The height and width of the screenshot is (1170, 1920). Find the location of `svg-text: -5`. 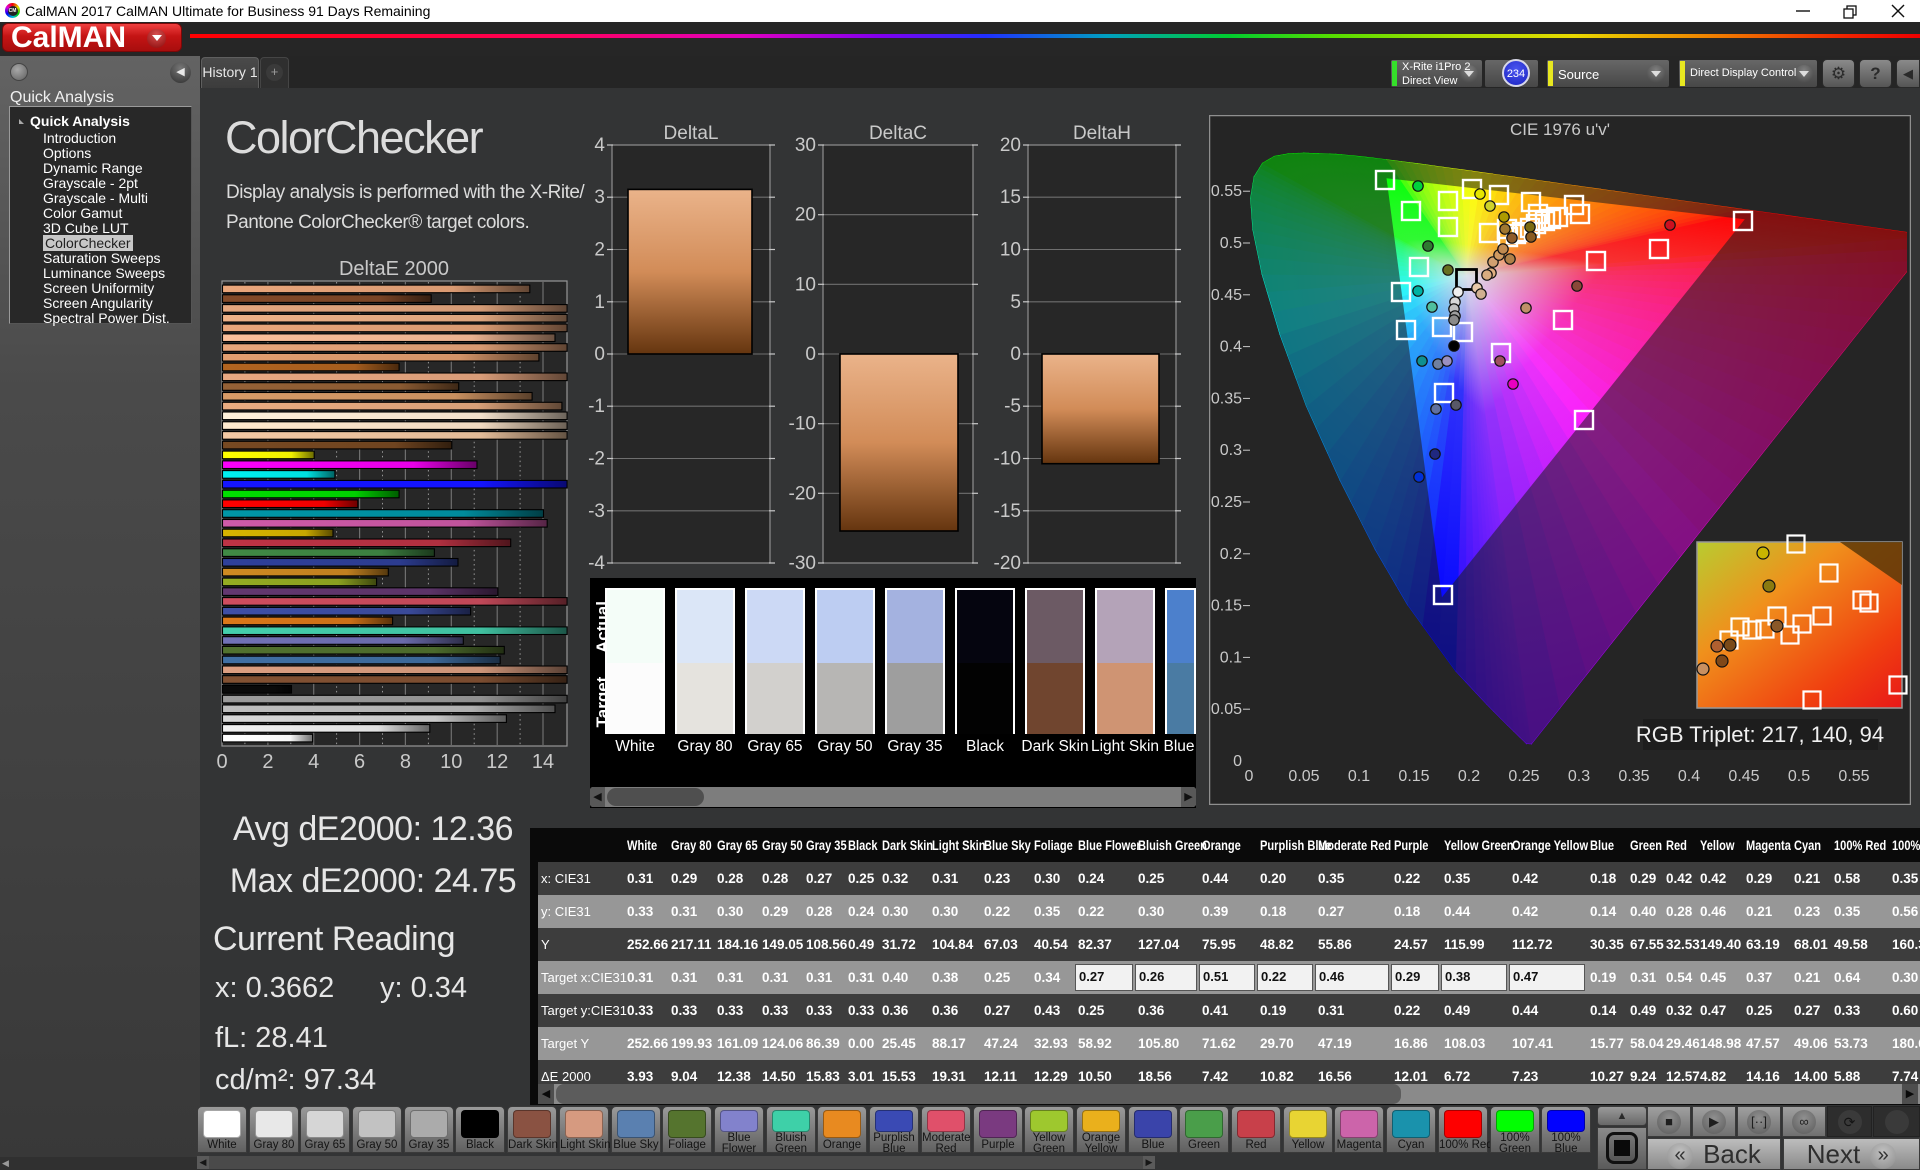

svg-text: -5 is located at coordinates (1012, 406).